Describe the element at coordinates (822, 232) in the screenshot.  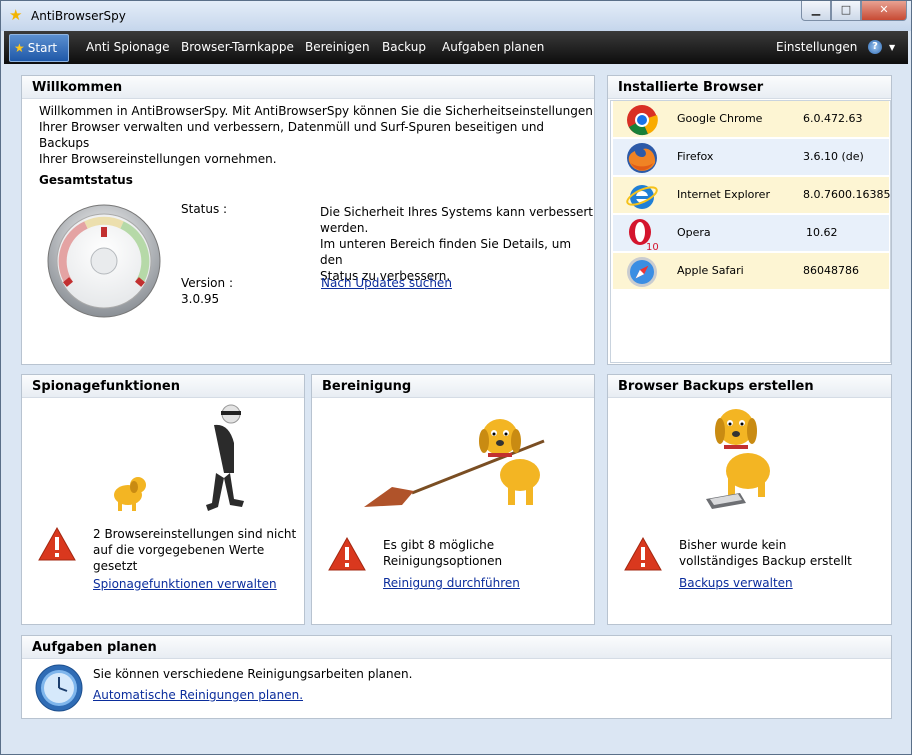
I see `browser-version: 10.62` at that location.